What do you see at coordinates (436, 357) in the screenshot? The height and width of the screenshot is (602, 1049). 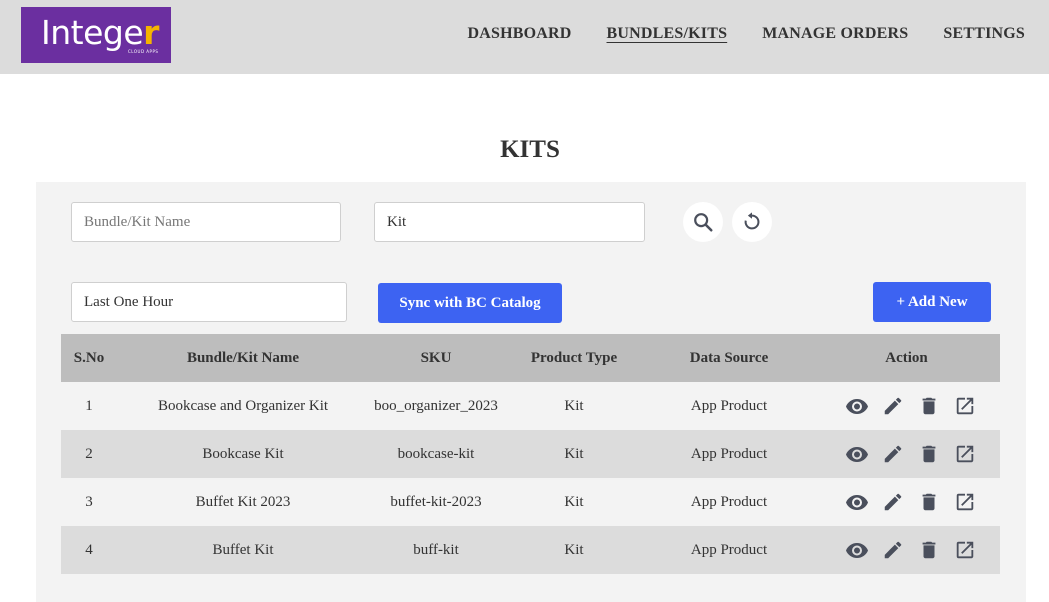 I see `header-sku: SKU` at bounding box center [436, 357].